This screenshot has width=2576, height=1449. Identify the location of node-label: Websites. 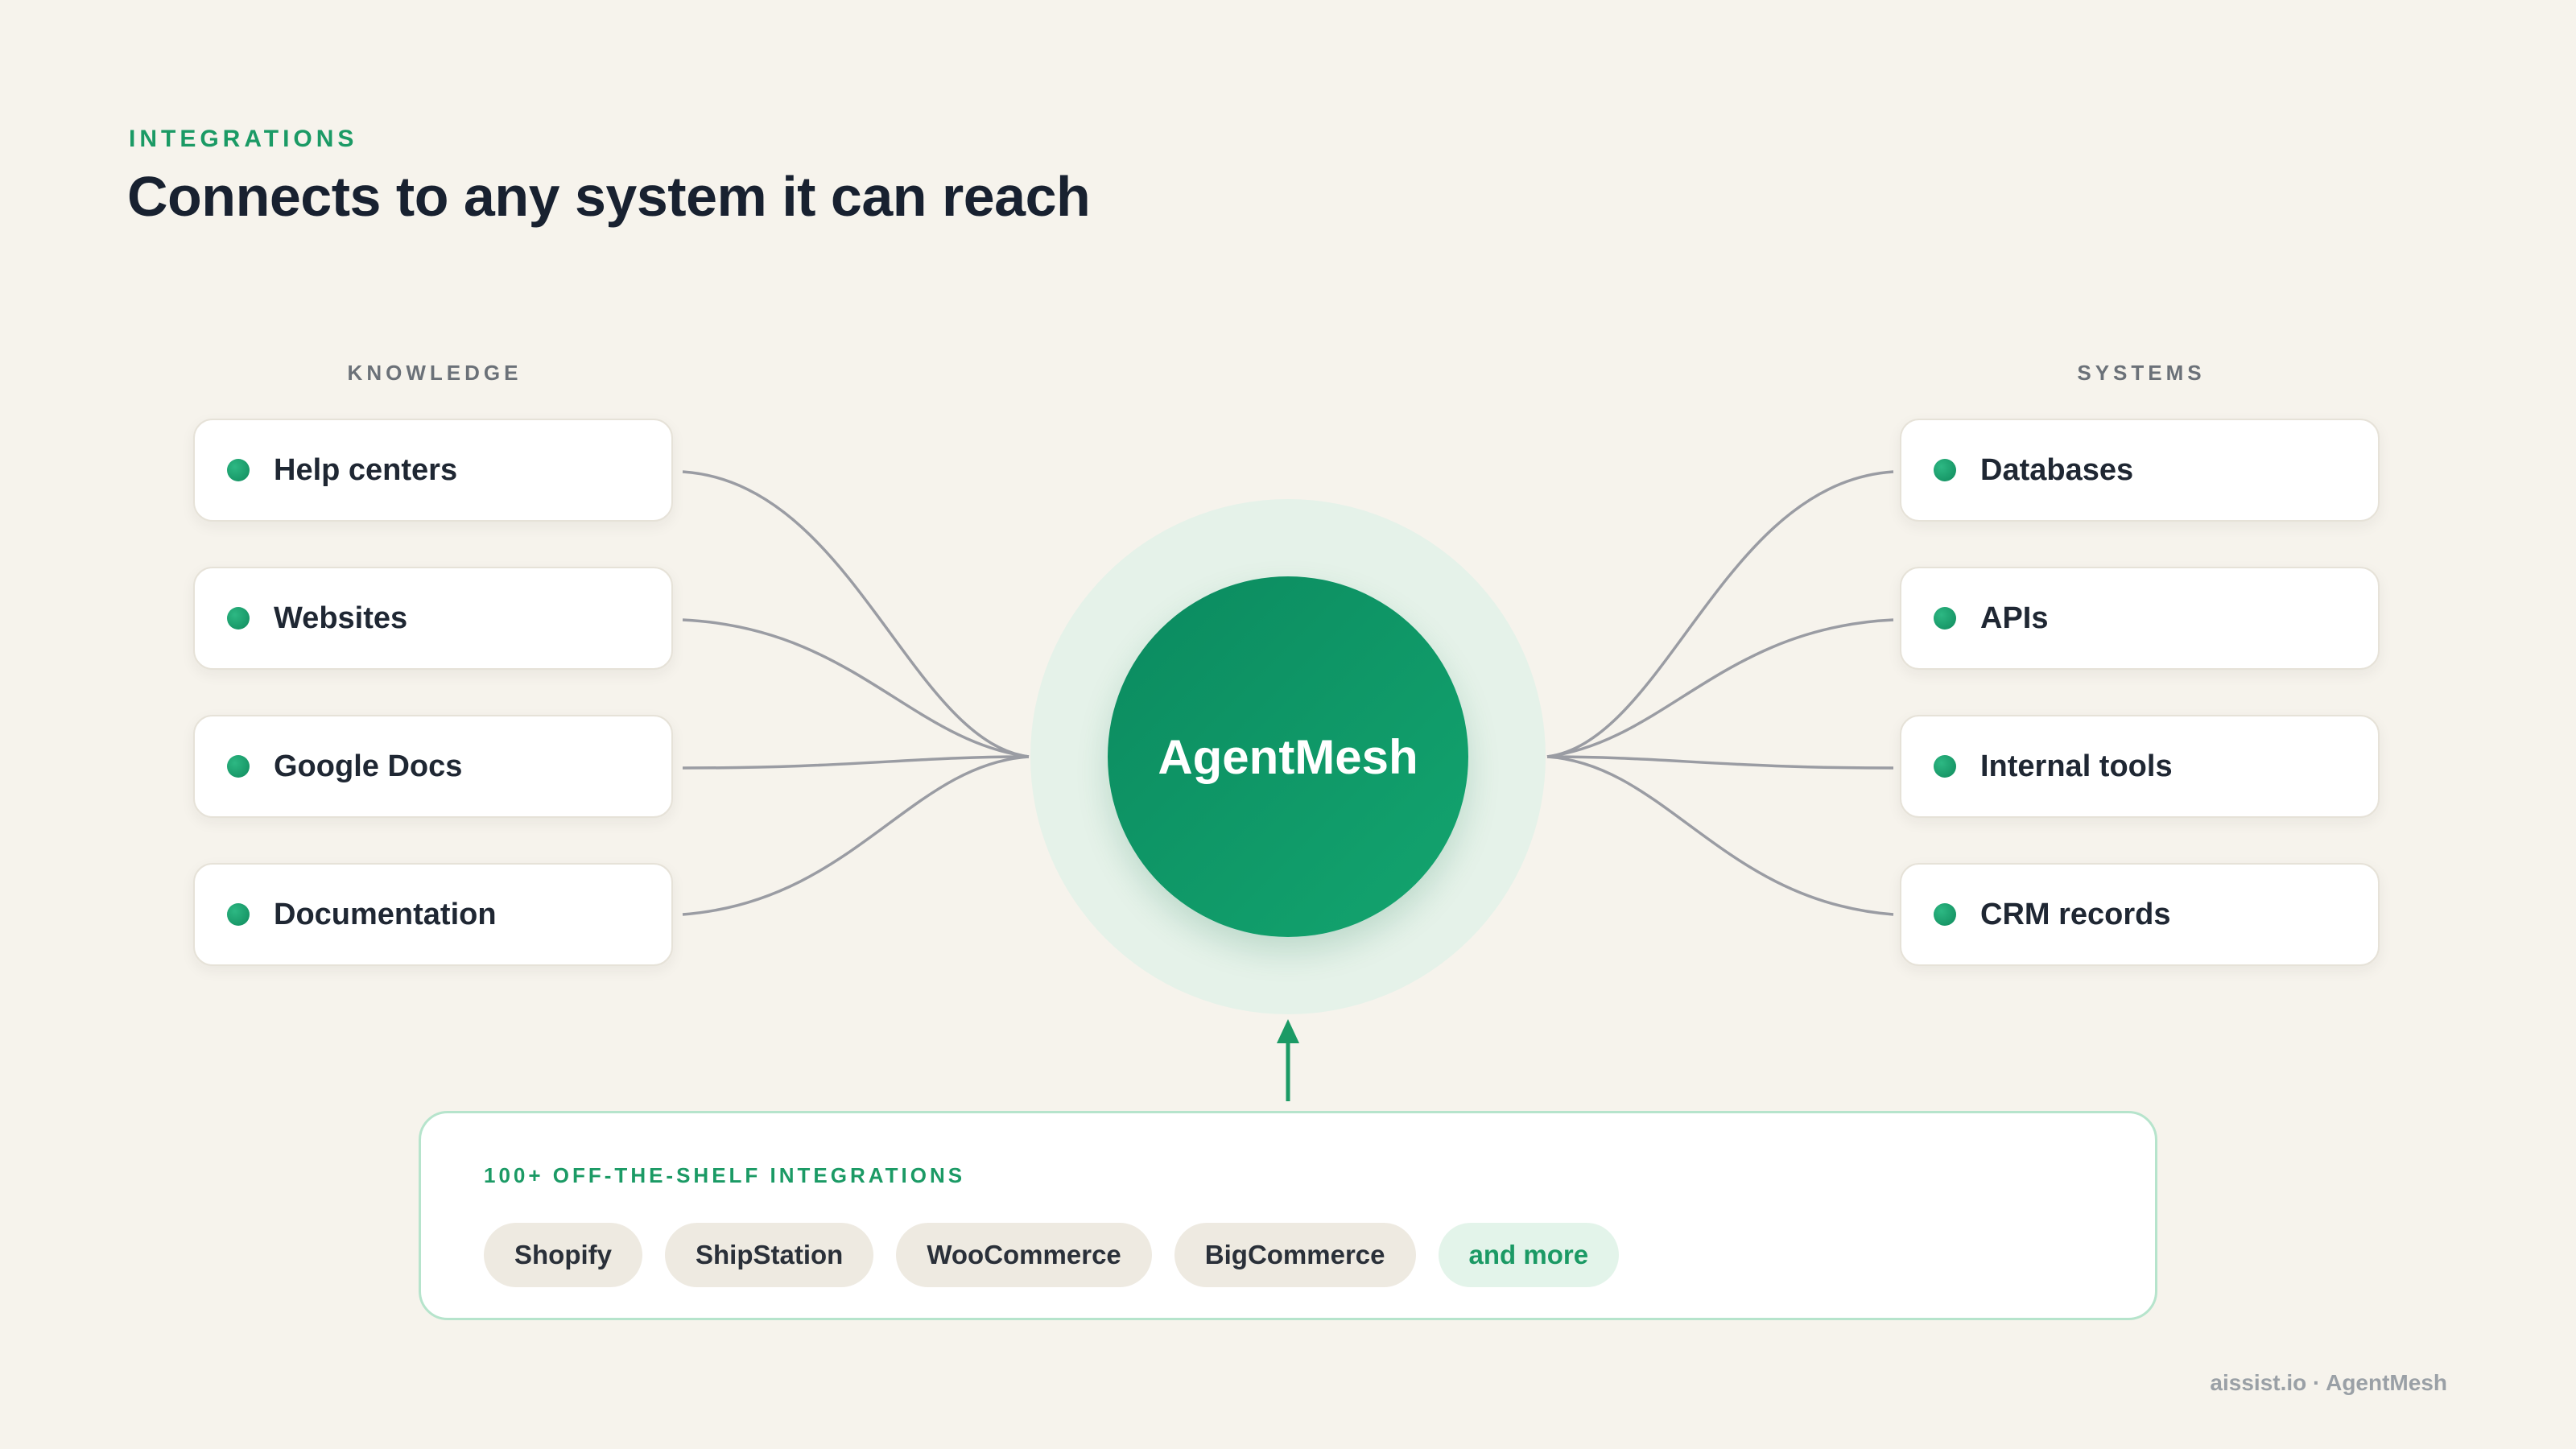
(341, 618).